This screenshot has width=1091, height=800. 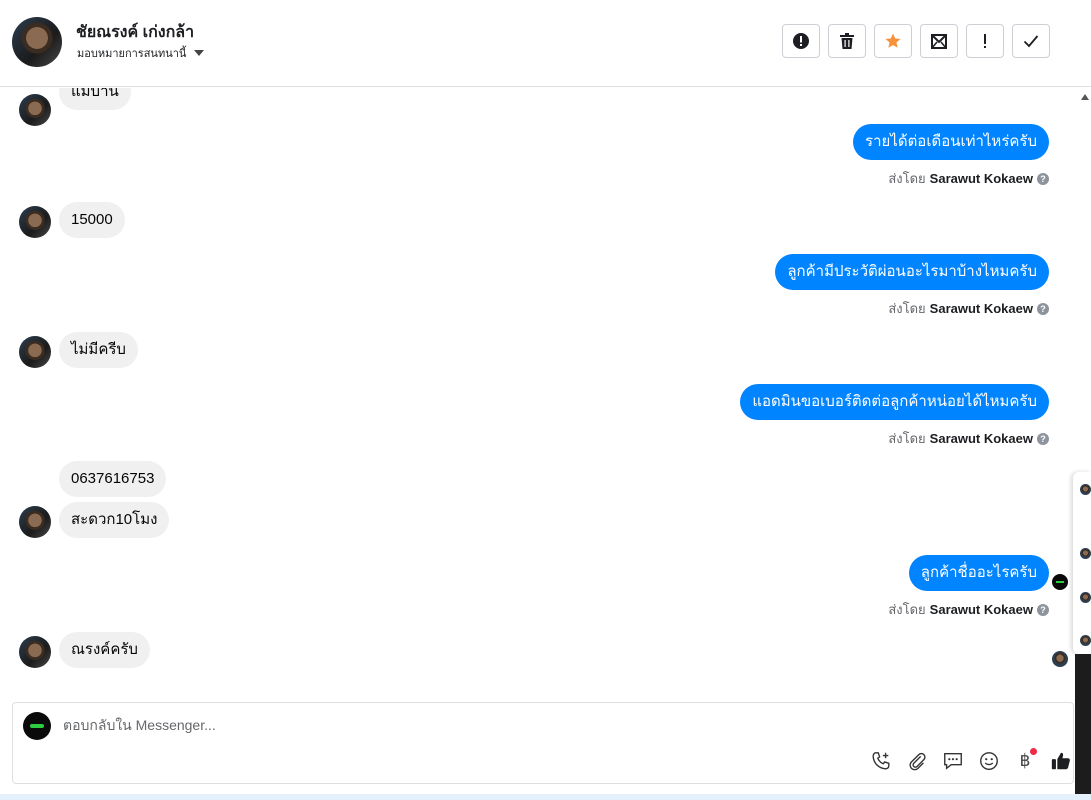 What do you see at coordinates (135, 32) in the screenshot?
I see `contact-name: ชัยณรงค์ เก่งกล้า` at bounding box center [135, 32].